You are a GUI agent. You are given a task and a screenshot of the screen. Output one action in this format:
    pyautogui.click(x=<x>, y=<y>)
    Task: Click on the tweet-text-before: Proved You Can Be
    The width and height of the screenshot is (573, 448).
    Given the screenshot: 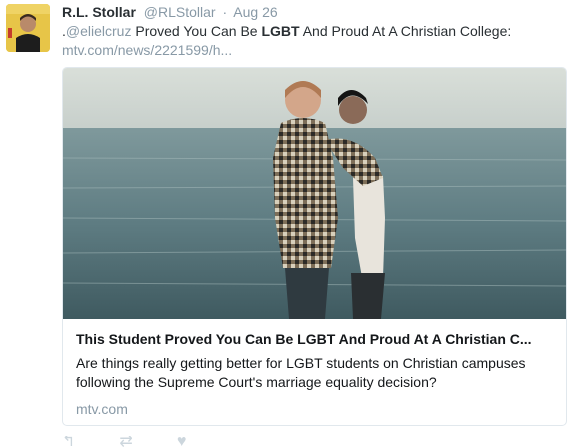 What is the action you would take?
    pyautogui.click(x=196, y=31)
    